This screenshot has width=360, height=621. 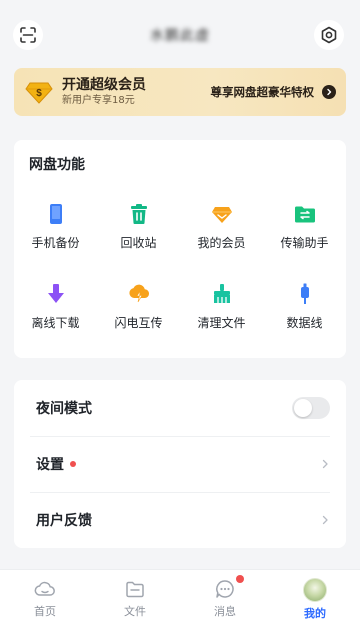 I want to click on feedback-row: 用户反馈, so click(x=180, y=520).